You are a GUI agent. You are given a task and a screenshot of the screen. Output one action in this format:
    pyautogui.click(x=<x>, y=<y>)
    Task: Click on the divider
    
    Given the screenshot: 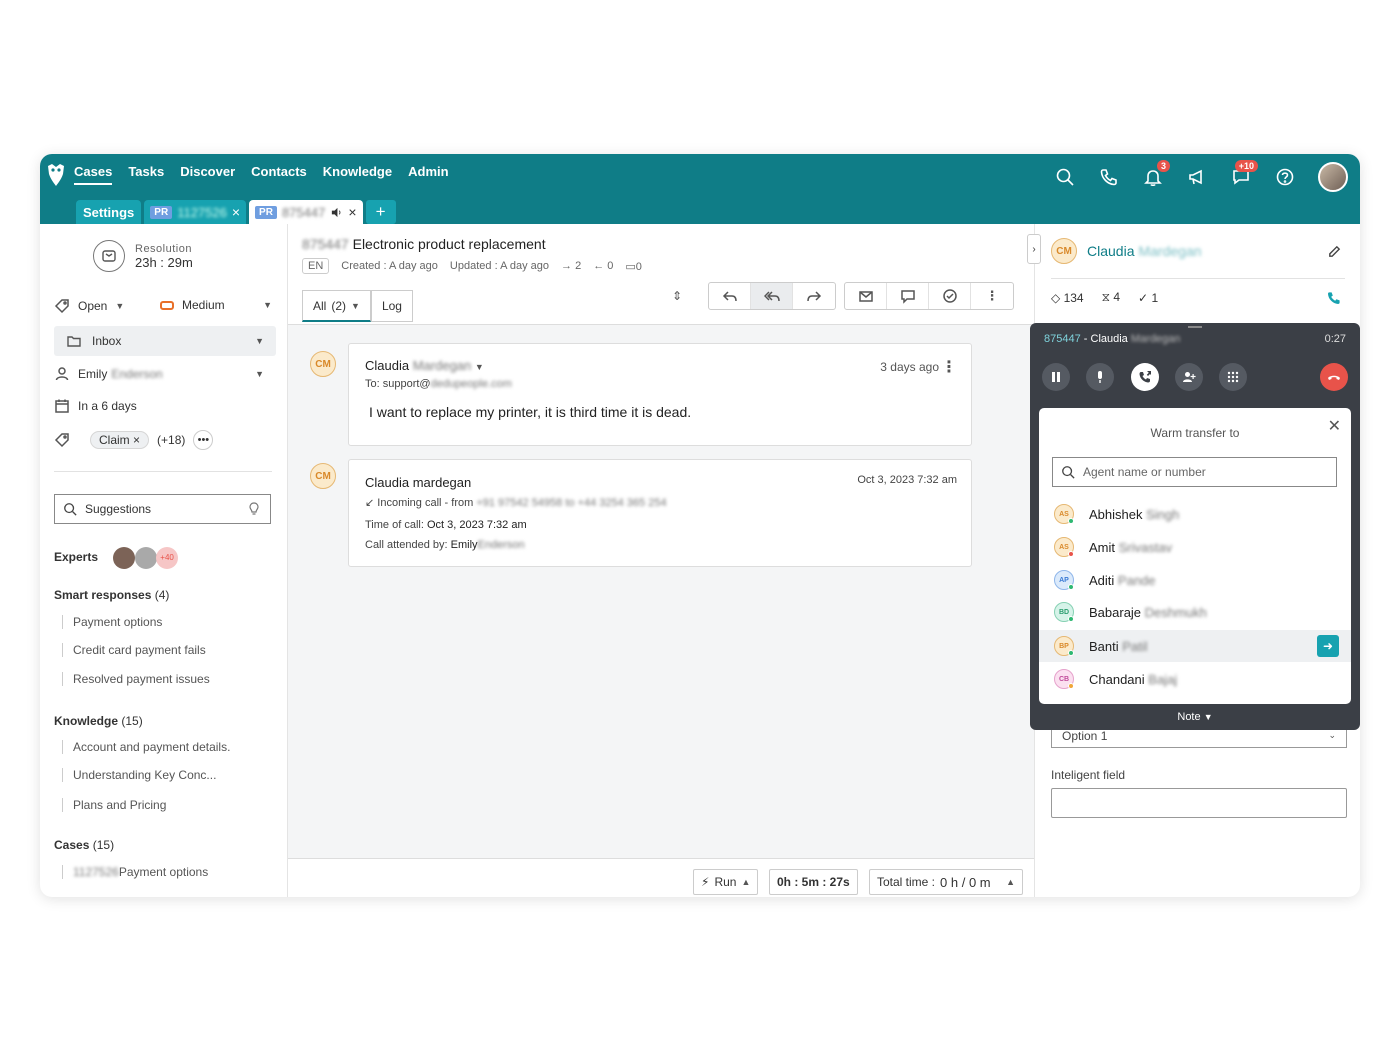 What is the action you would take?
    pyautogui.click(x=163, y=471)
    